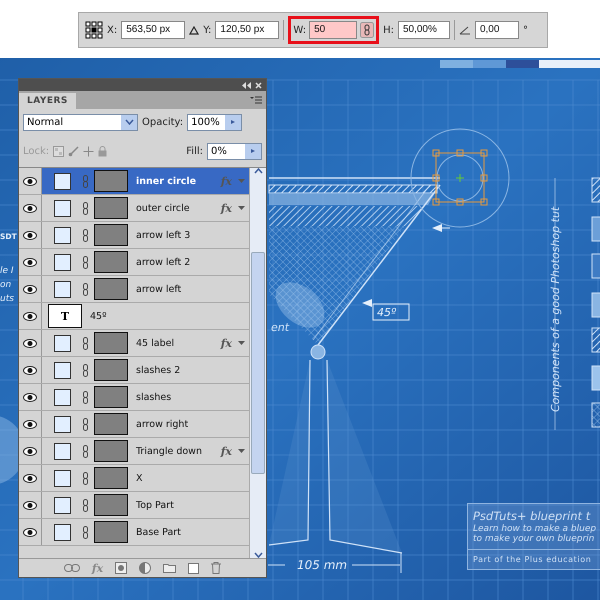 The height and width of the screenshot is (600, 600). Describe the element at coordinates (134, 451) in the screenshot. I see `layer-row: Triangle down fx` at that location.